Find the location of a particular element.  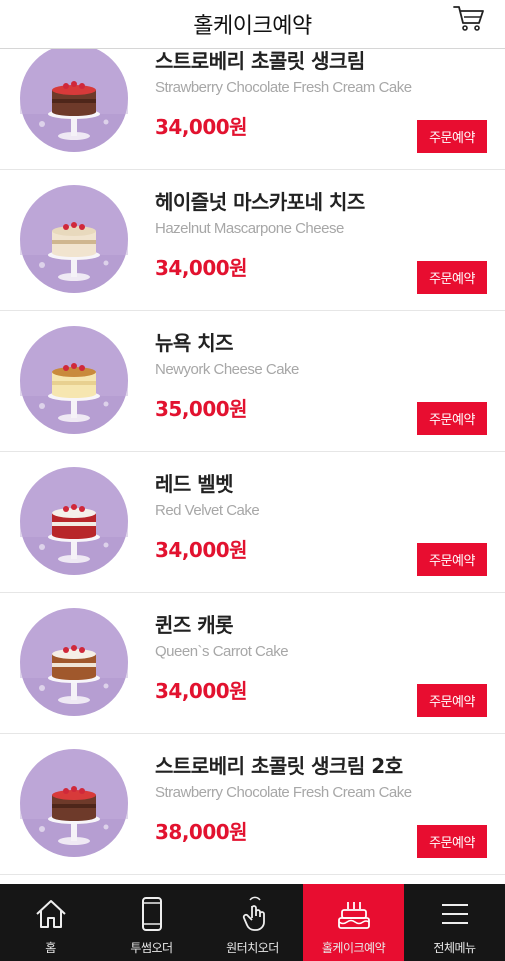

nav-label: 전체메뉴 is located at coordinates (454, 948).